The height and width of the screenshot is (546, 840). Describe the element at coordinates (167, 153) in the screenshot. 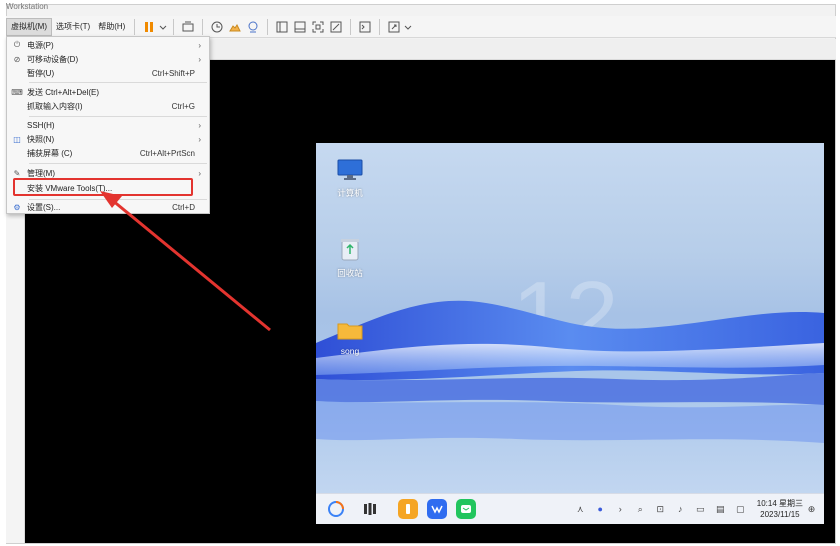

I see `menu-item-shortcut: Ctrl+Alt+PrtScn` at that location.